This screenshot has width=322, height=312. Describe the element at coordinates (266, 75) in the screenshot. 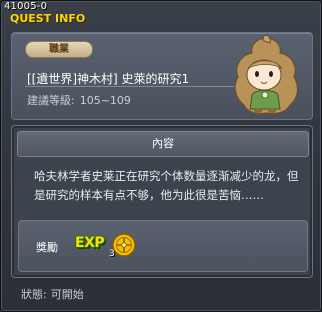

I see `npc-portrait` at that location.